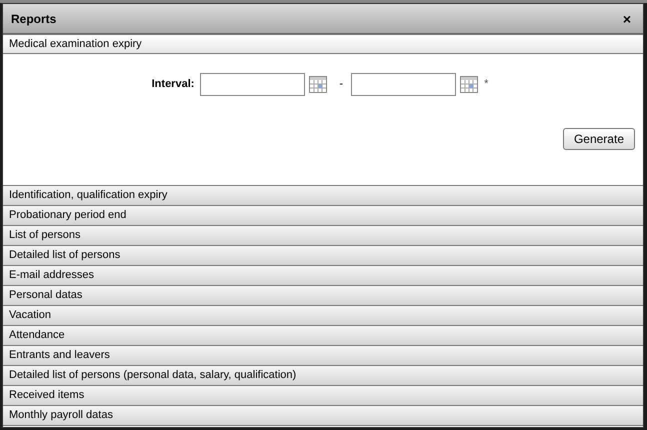 Image resolution: width=647 pixels, height=430 pixels. What do you see at coordinates (33, 19) in the screenshot?
I see `window-title: Reports` at bounding box center [33, 19].